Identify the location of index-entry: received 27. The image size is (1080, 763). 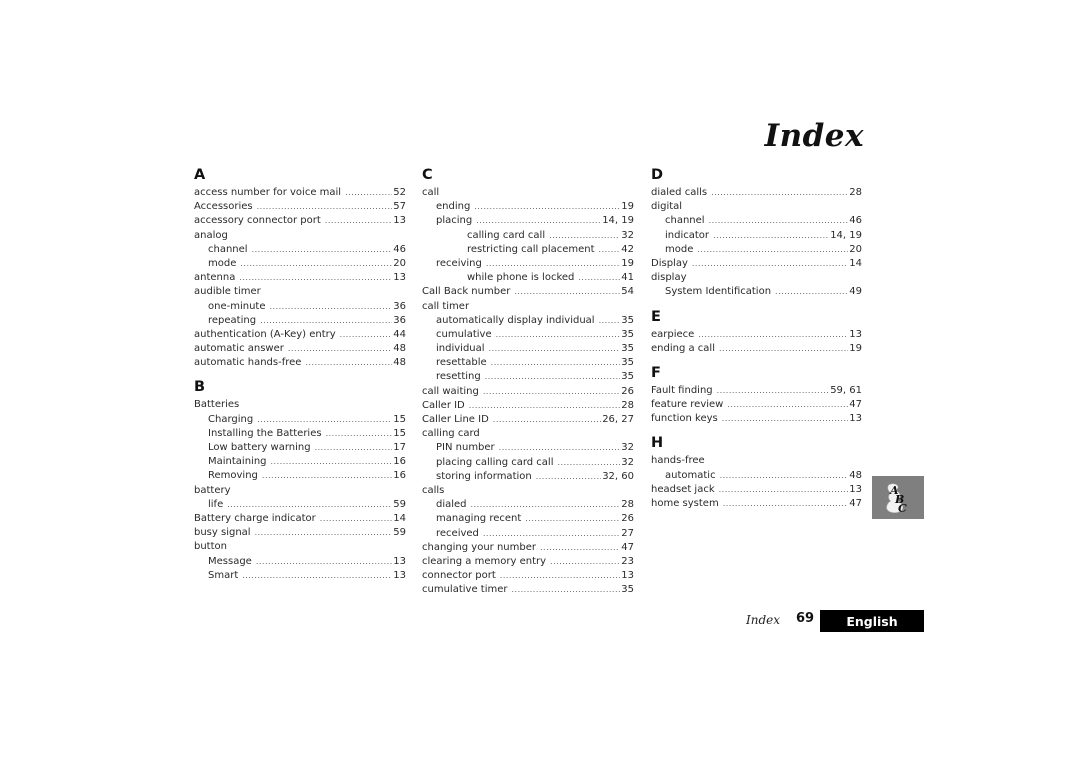
(528, 534).